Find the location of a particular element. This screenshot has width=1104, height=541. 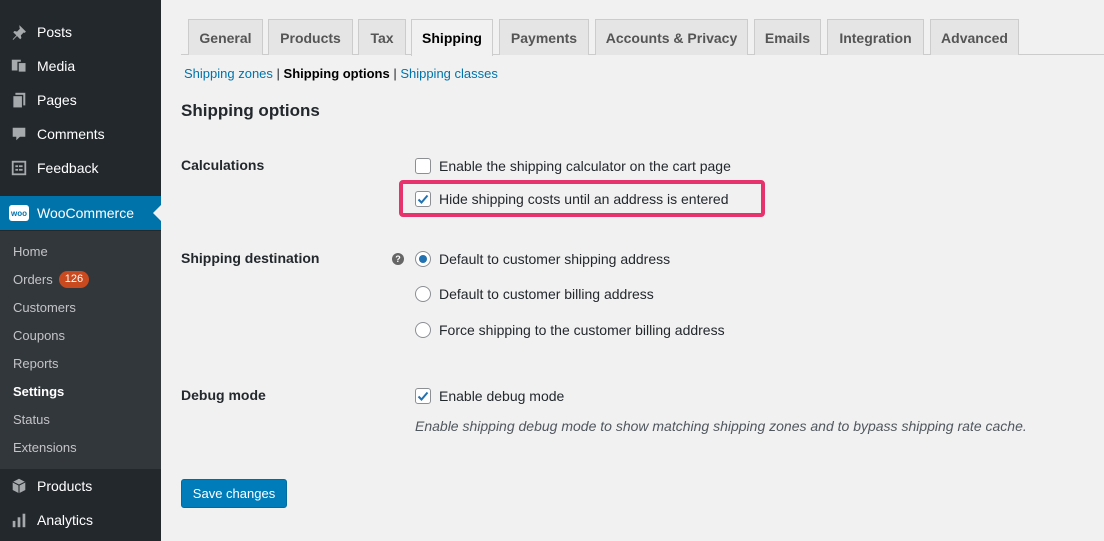

tab-payments: Payments is located at coordinates (544, 37).